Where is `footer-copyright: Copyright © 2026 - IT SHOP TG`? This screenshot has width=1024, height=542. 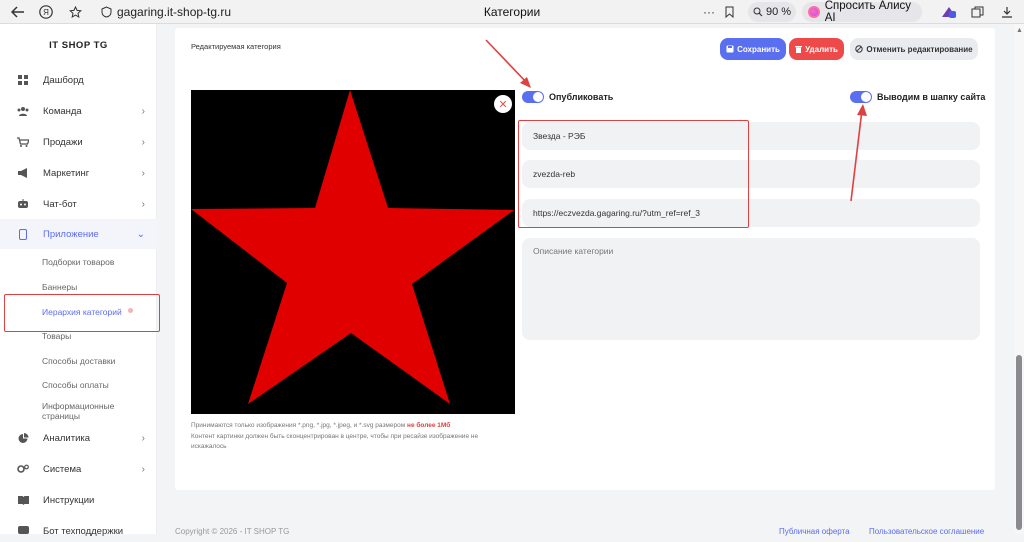
footer-copyright: Copyright © 2026 - IT SHOP TG is located at coordinates (232, 531).